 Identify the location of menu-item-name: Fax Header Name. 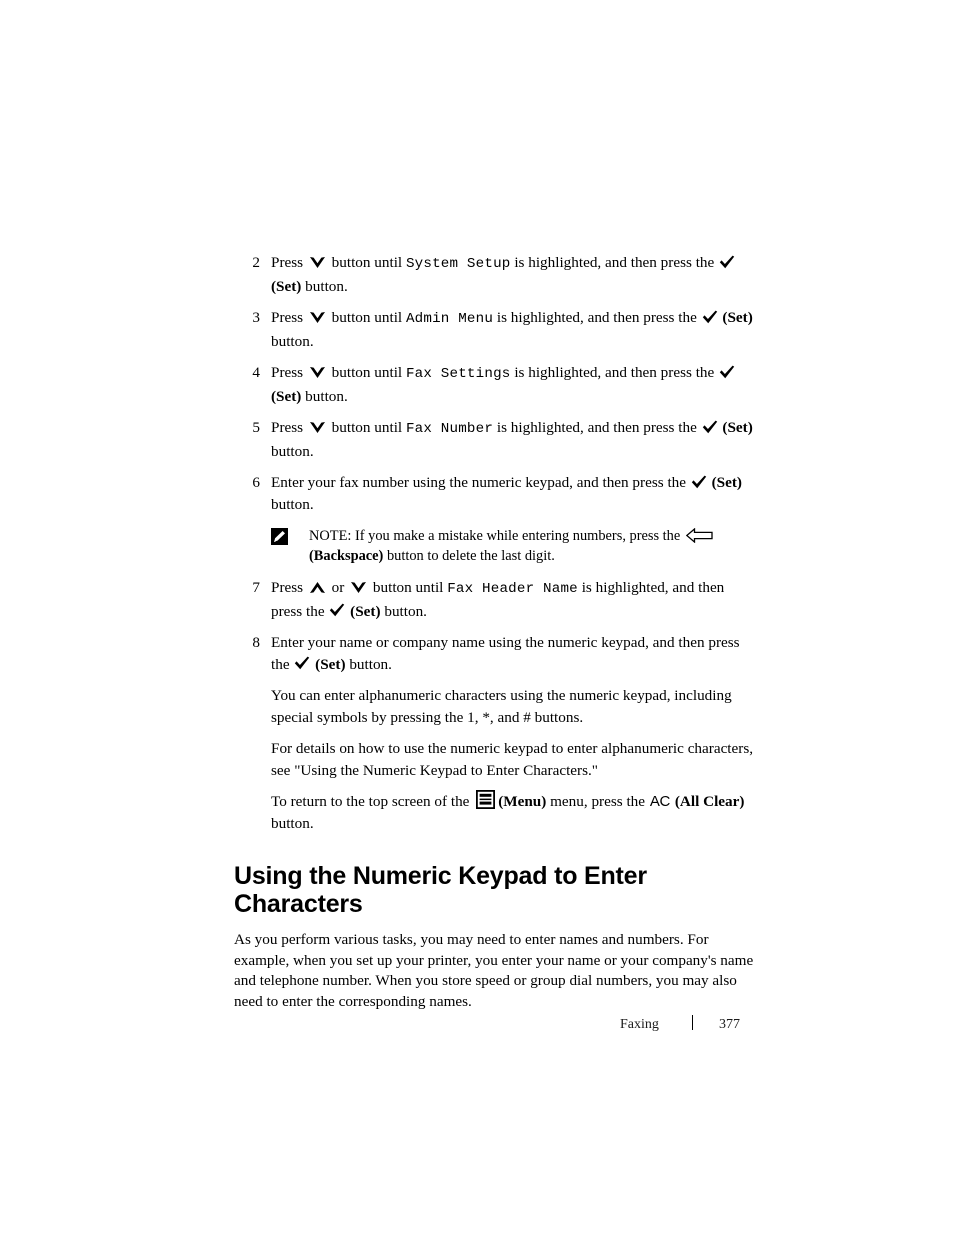
(512, 589).